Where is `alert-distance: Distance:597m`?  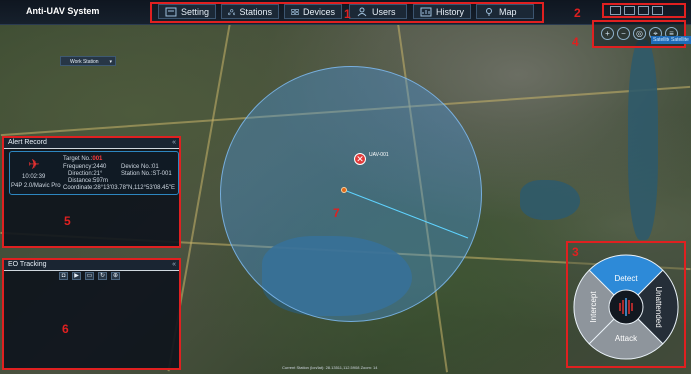
alert-distance: Distance:597m is located at coordinates (88, 181).